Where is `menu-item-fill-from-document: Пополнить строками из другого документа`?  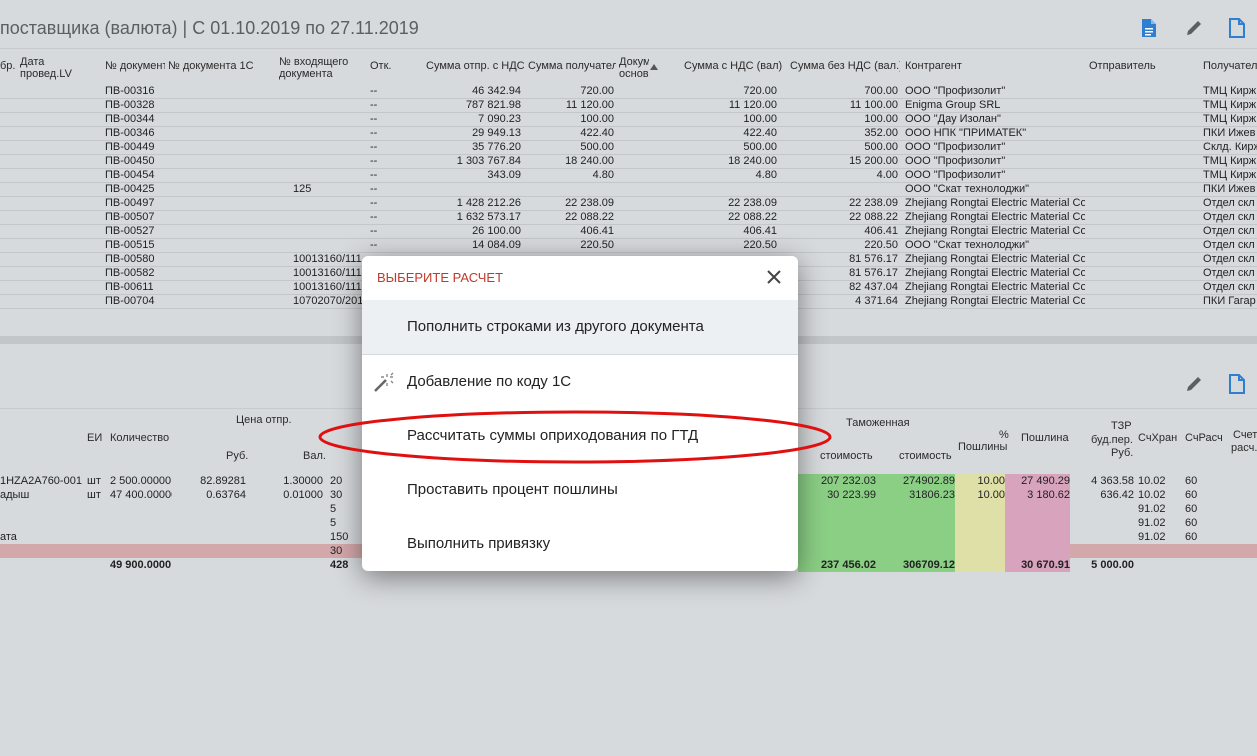
menu-item-fill-from-document: Пополнить строками из другого документа is located at coordinates (580, 327).